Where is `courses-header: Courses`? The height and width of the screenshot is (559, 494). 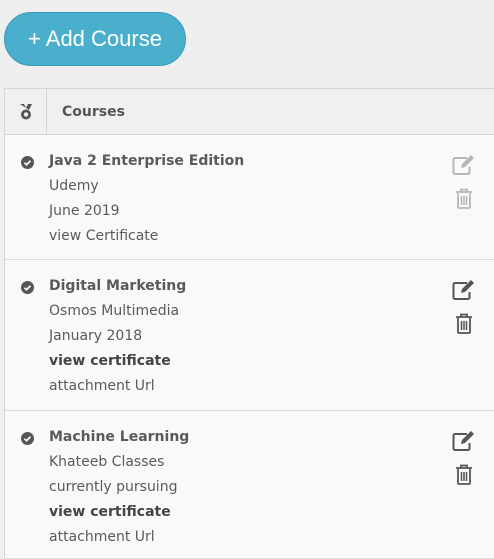
courses-header: Courses is located at coordinates (93, 111).